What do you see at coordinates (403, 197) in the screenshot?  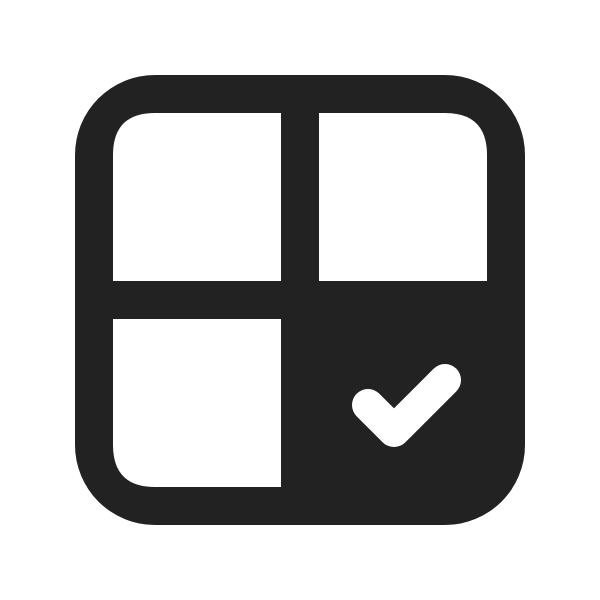 I see `grid-cell-top-right` at bounding box center [403, 197].